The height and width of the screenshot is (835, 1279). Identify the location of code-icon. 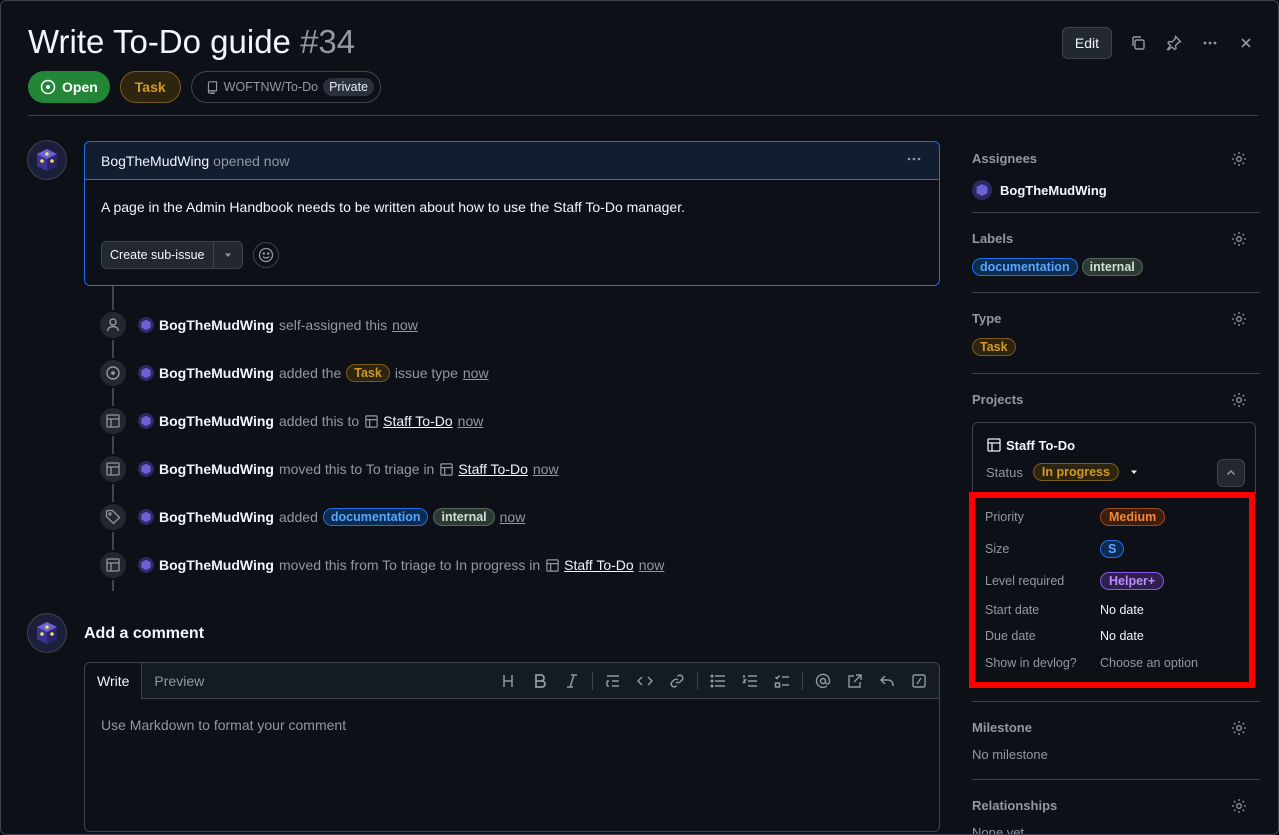
(645, 681).